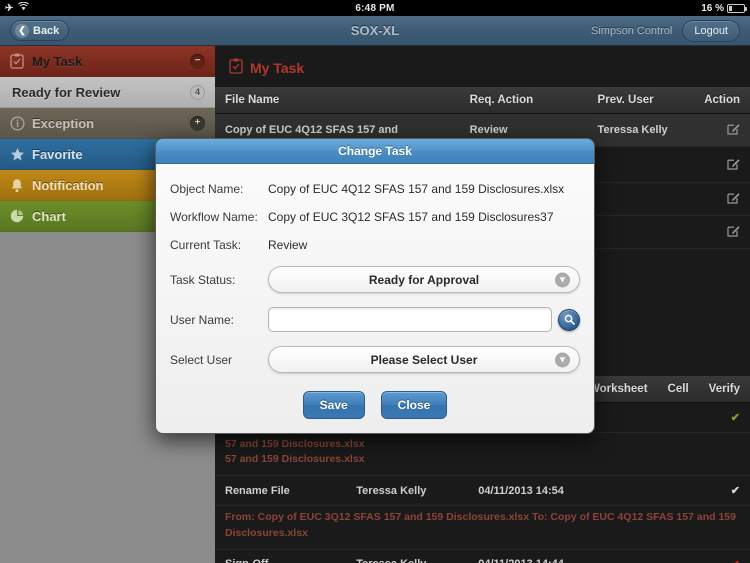 The width and height of the screenshot is (750, 563). I want to click on table-header-row: File Name Req. Action Prev. User Action, so click(482, 100).